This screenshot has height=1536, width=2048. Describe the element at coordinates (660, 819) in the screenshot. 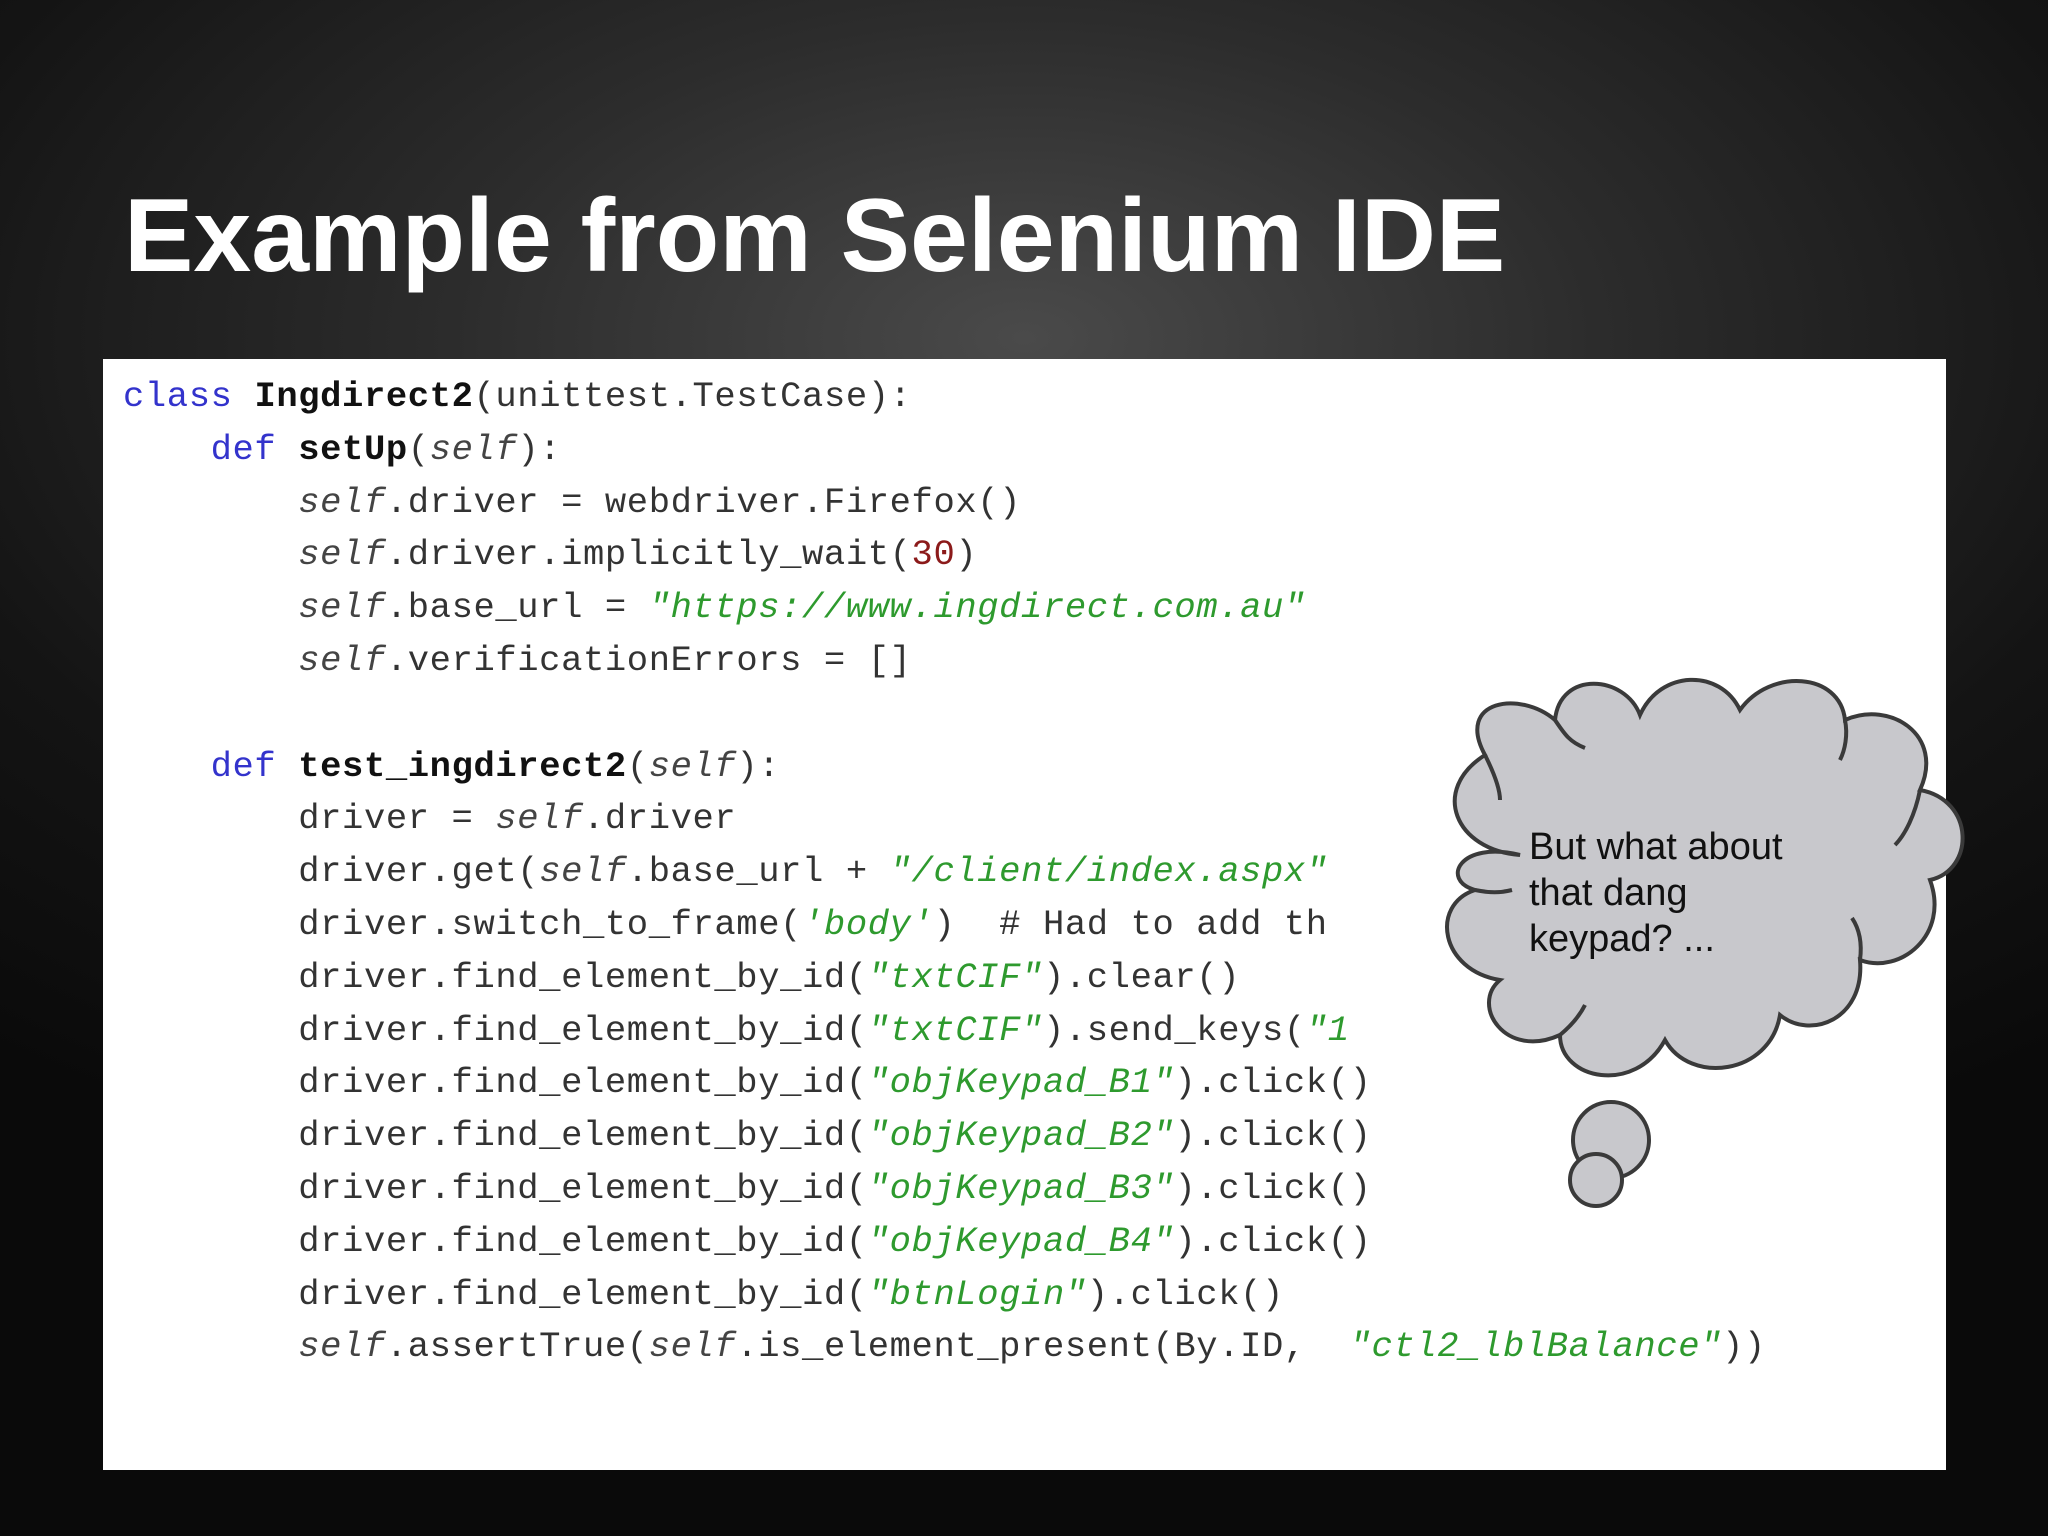

I see `code-text: .driver` at that location.